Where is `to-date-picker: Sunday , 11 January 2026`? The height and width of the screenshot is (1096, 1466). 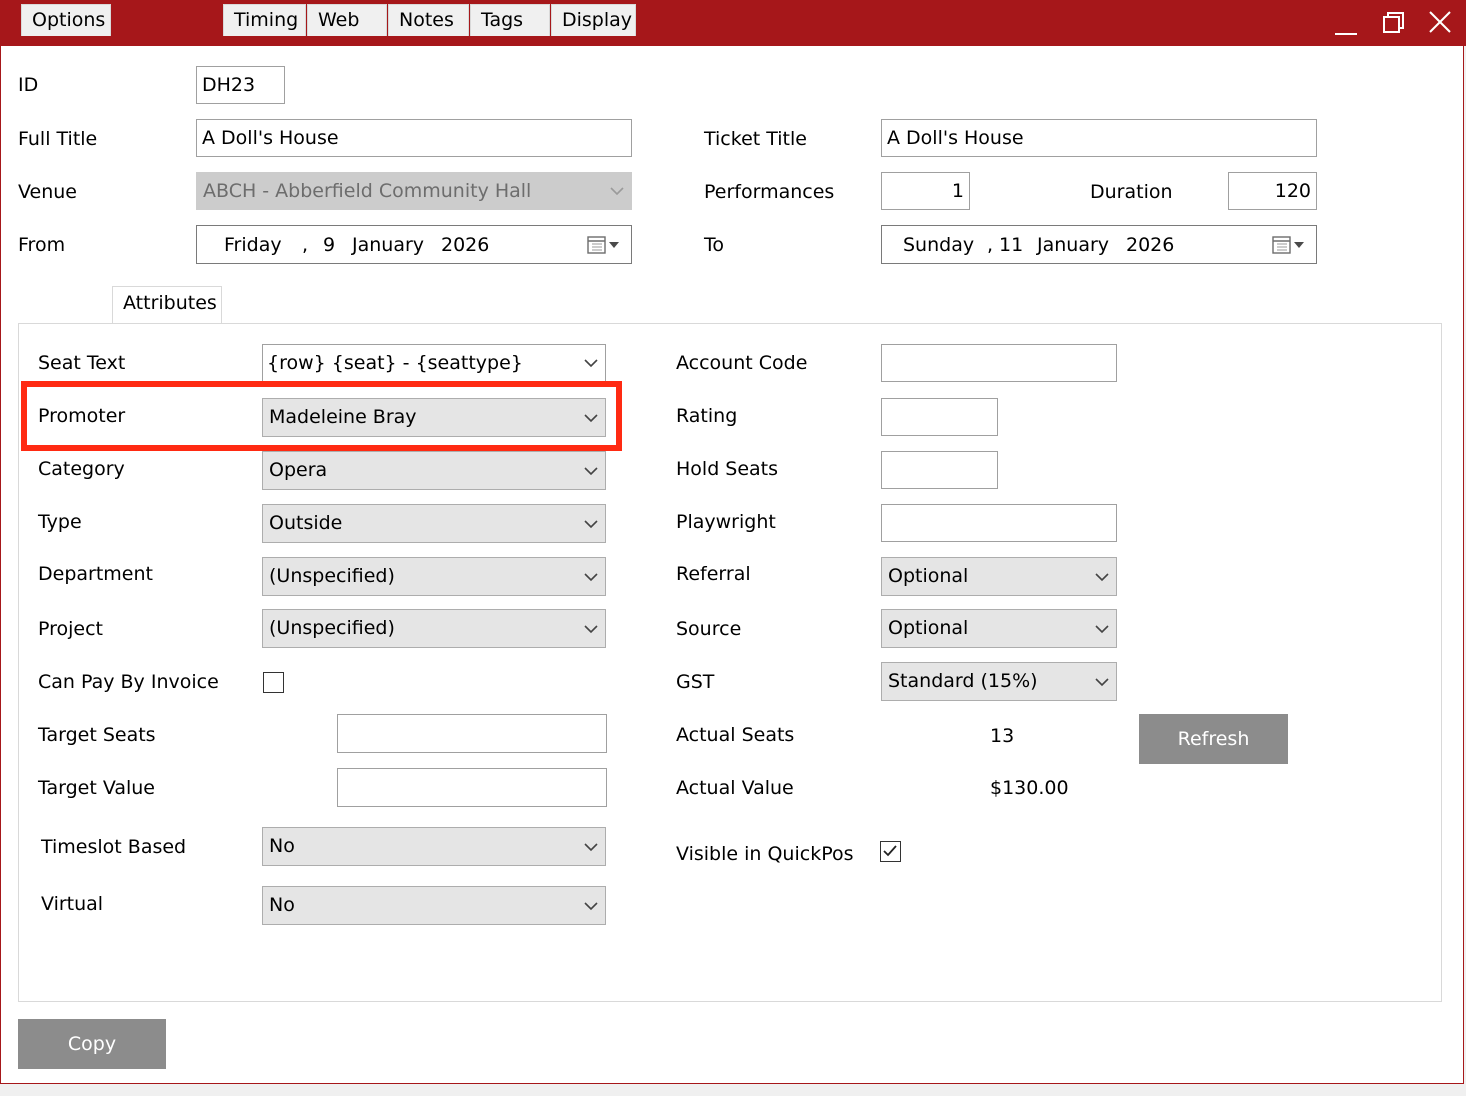 to-date-picker: Sunday , 11 January 2026 is located at coordinates (1099, 244).